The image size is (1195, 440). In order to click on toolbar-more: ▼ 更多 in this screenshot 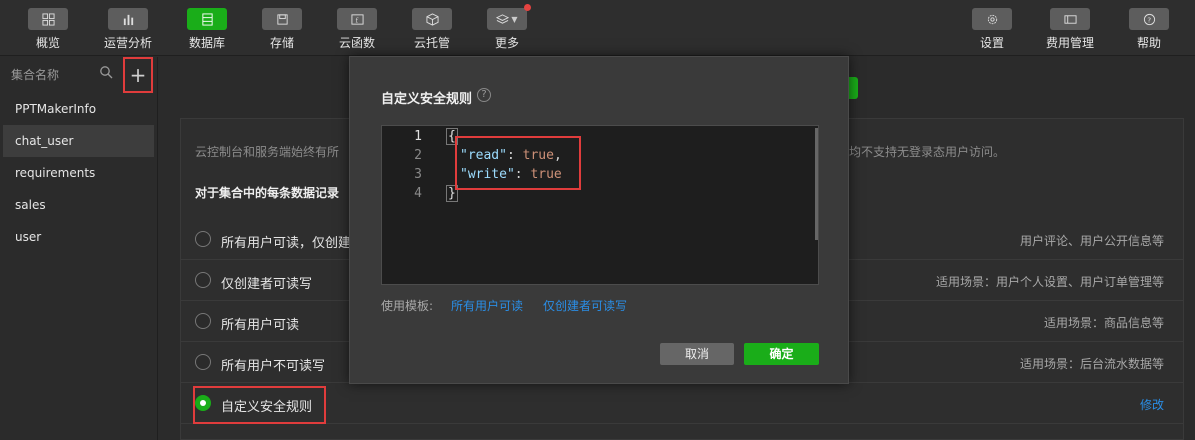, I will do `click(507, 27)`.